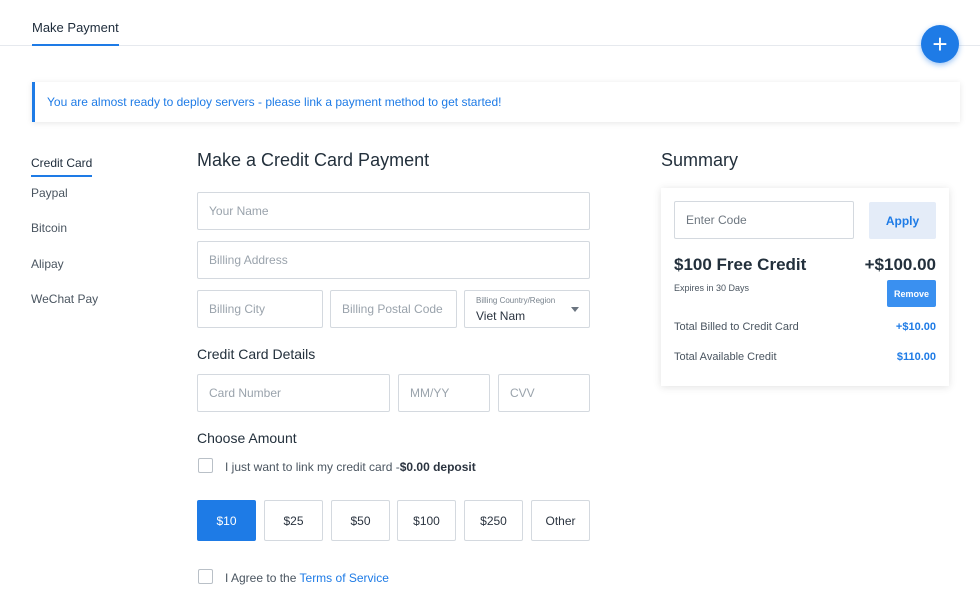 The width and height of the screenshot is (980, 600). Describe the element at coordinates (47, 263) in the screenshot. I see `nav-item-label: Alipay` at that location.